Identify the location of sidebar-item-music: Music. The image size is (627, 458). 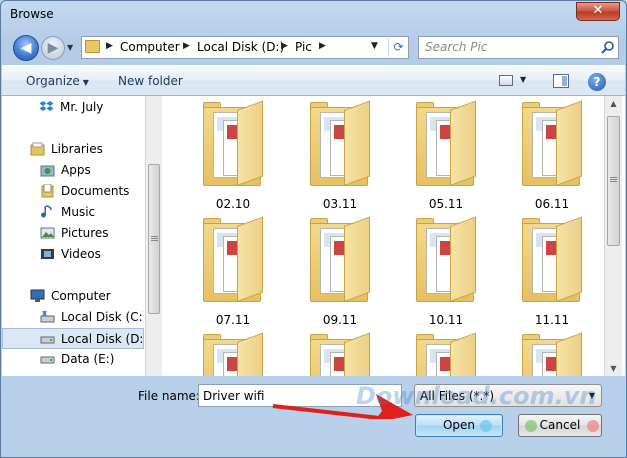
(73, 212).